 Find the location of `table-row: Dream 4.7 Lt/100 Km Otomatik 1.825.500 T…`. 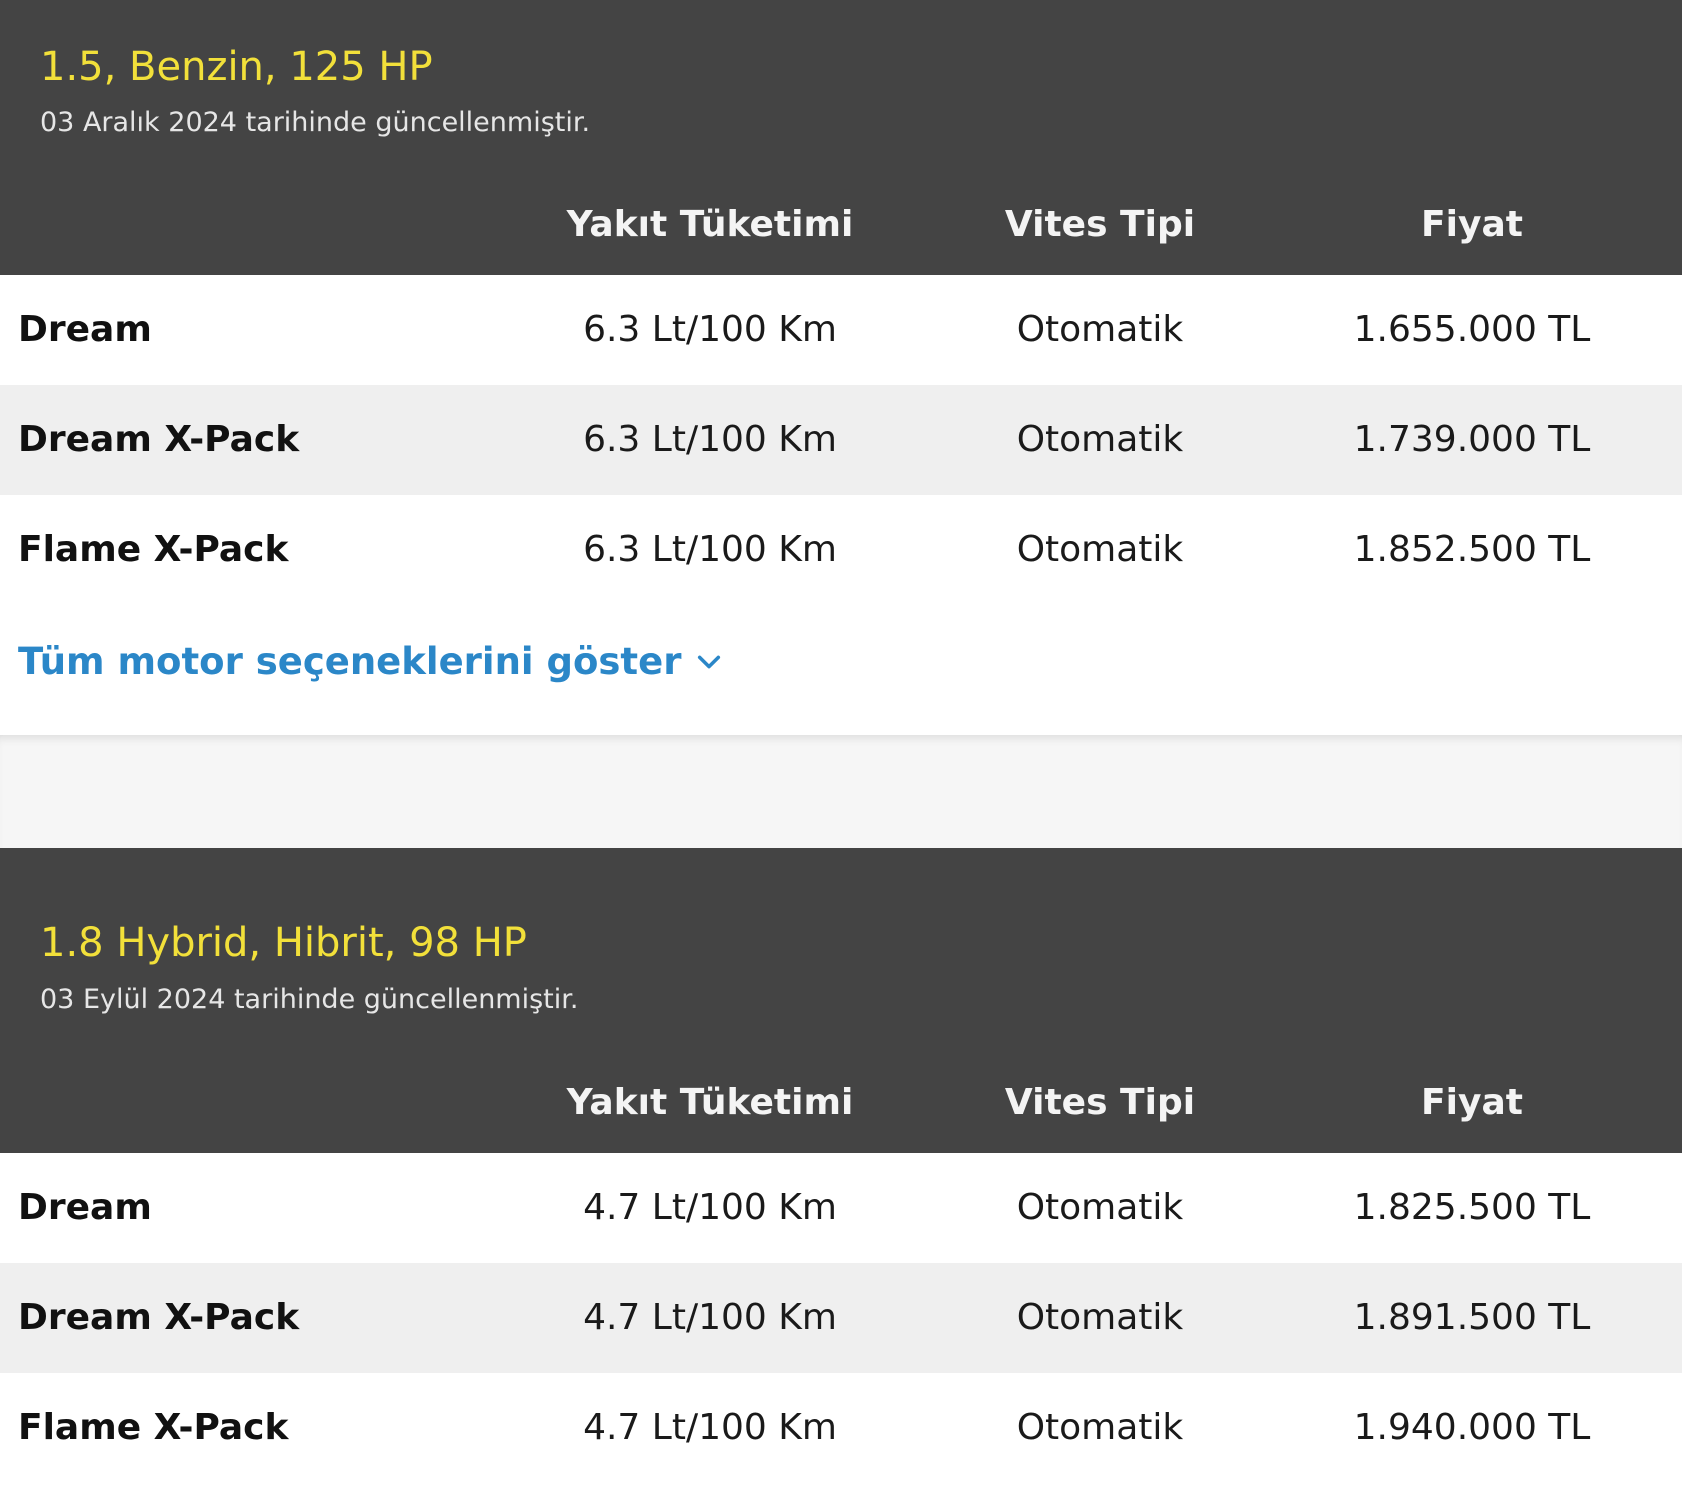

table-row: Dream 4.7 Lt/100 Km Otomatik 1.825.500 T… is located at coordinates (841, 1208).